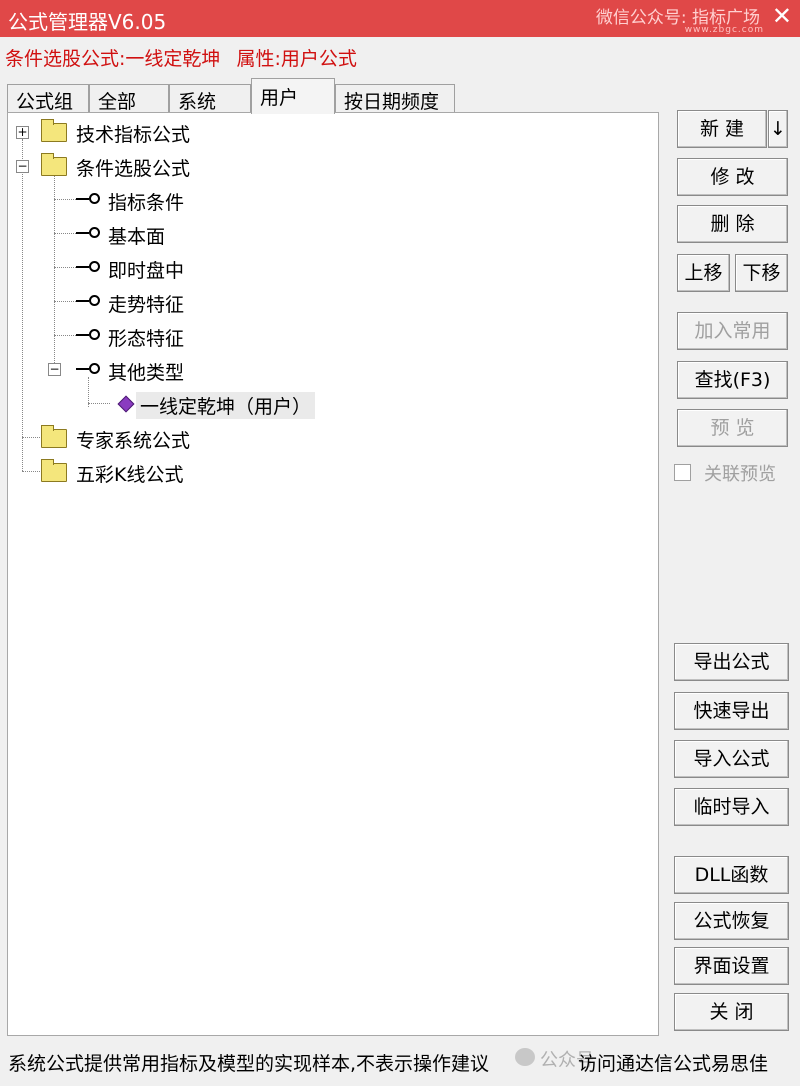  I want to click on export-formula-button: 导出公式, so click(731, 662).